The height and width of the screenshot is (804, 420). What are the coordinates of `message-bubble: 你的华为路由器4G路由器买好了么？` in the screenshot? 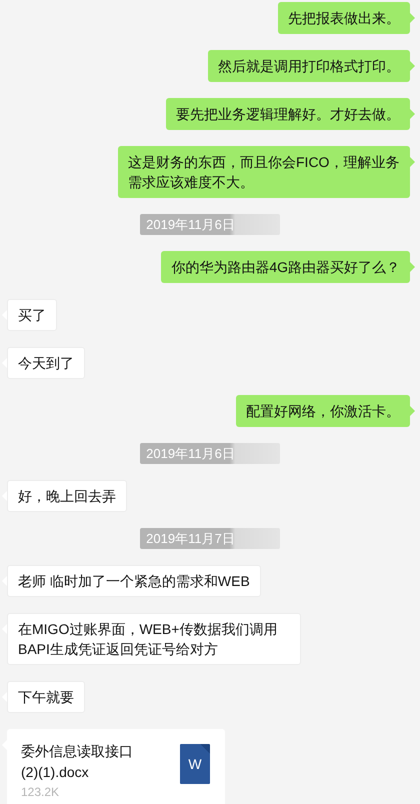 It's located at (285, 267).